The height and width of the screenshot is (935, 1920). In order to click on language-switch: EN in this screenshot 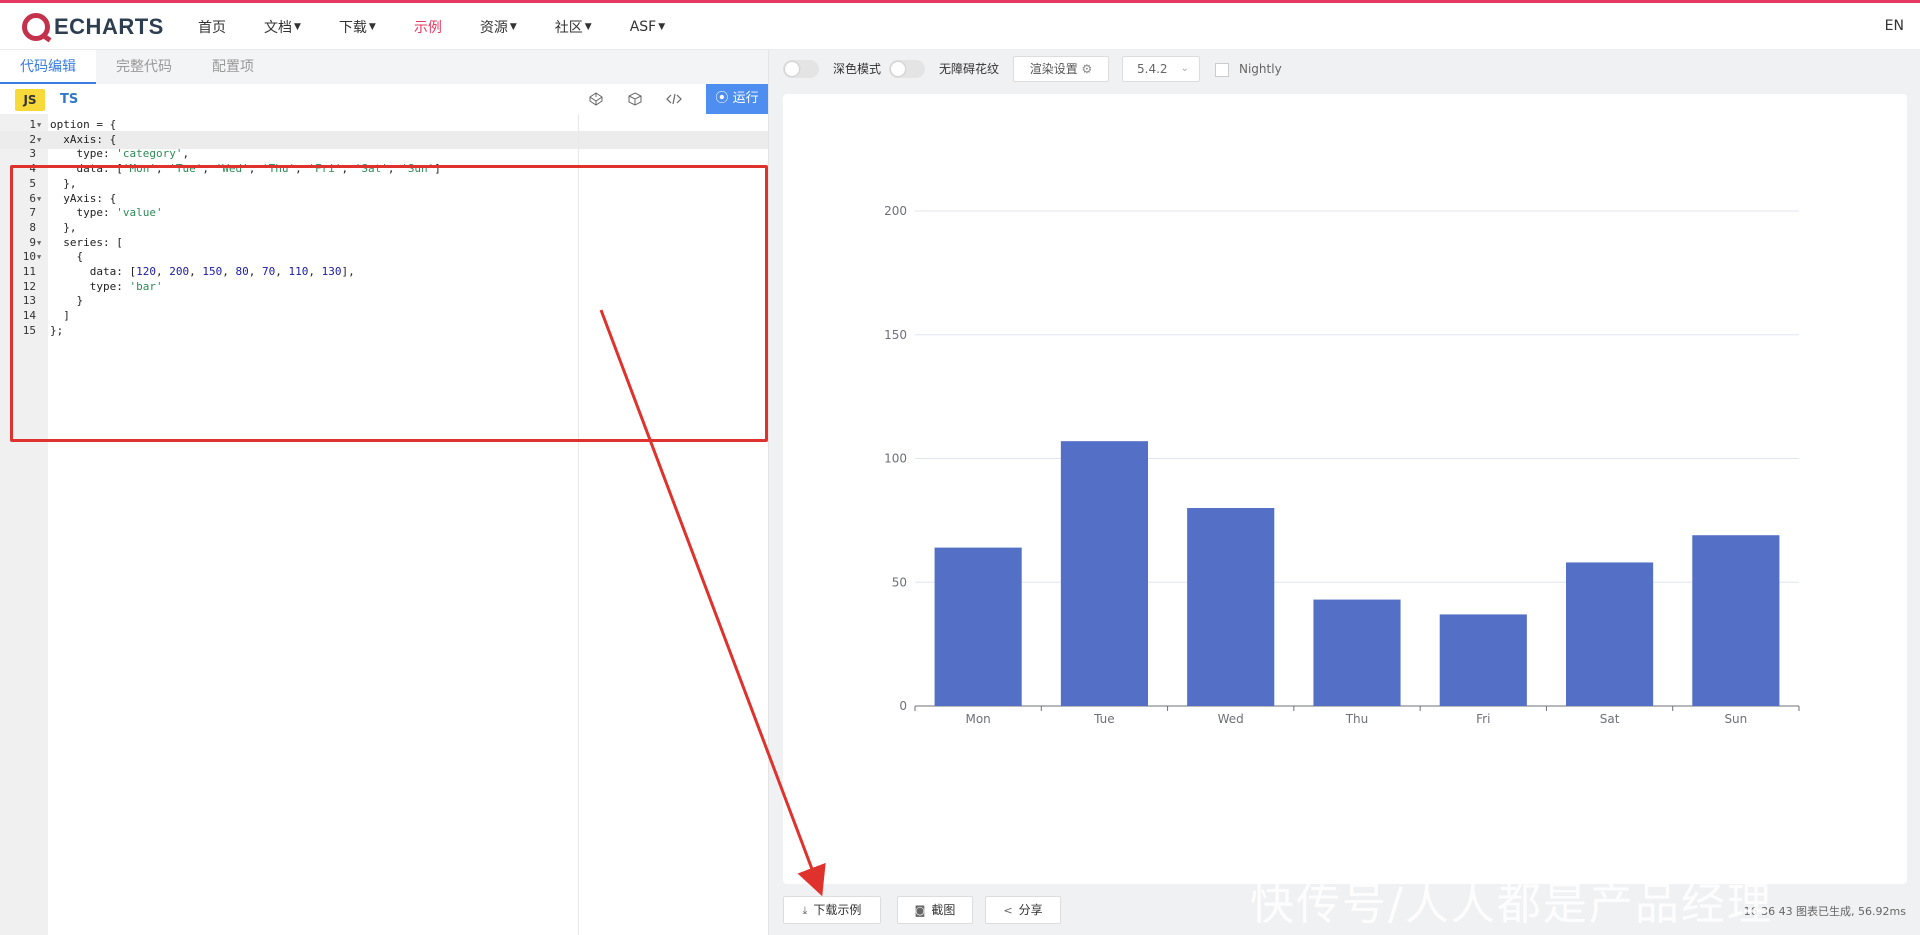, I will do `click(1894, 26)`.